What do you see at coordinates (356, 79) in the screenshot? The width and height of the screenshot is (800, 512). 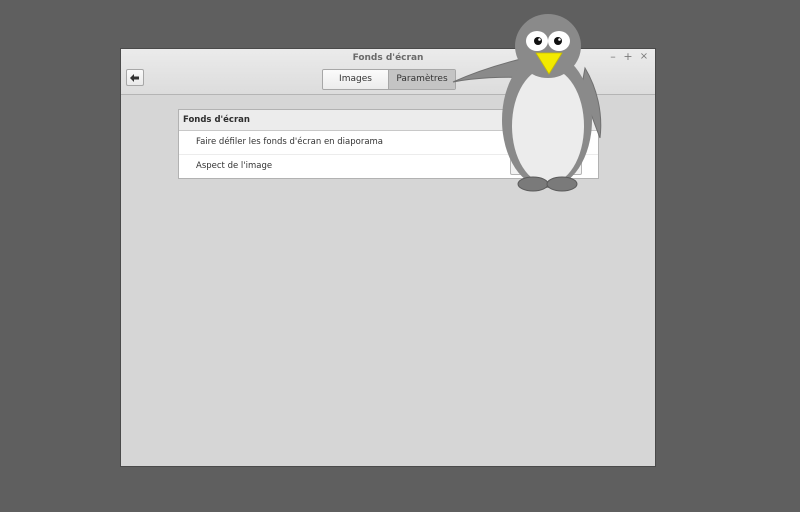 I see `tab-images: Images` at bounding box center [356, 79].